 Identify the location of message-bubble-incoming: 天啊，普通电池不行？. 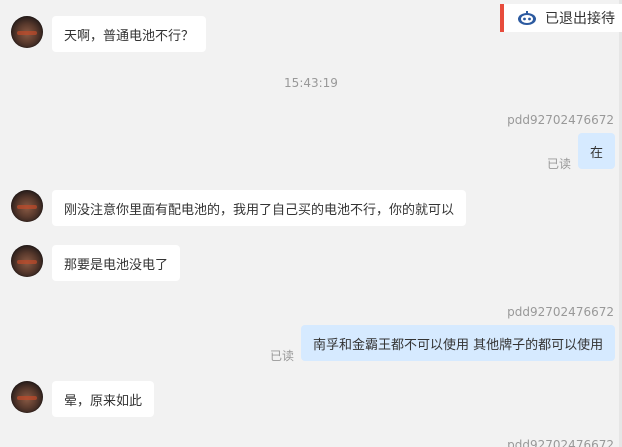
(129, 34).